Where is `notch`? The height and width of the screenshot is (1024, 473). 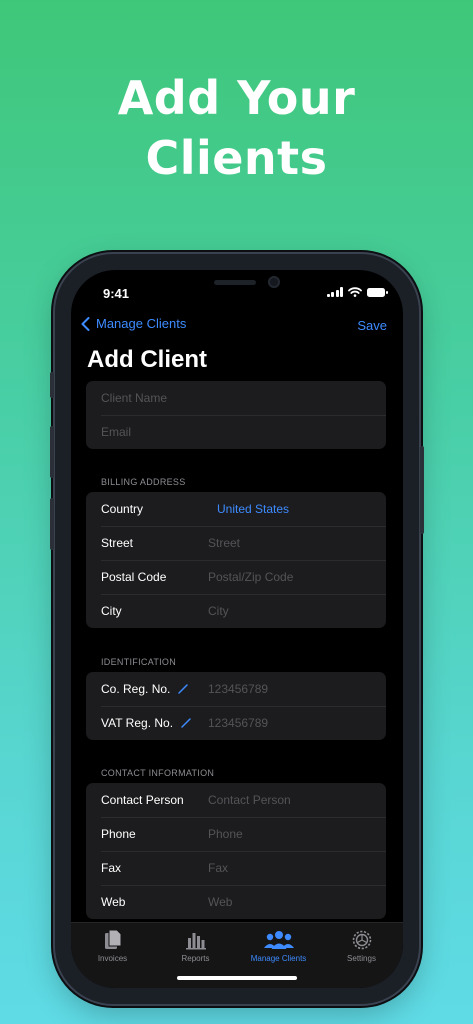 notch is located at coordinates (237, 285).